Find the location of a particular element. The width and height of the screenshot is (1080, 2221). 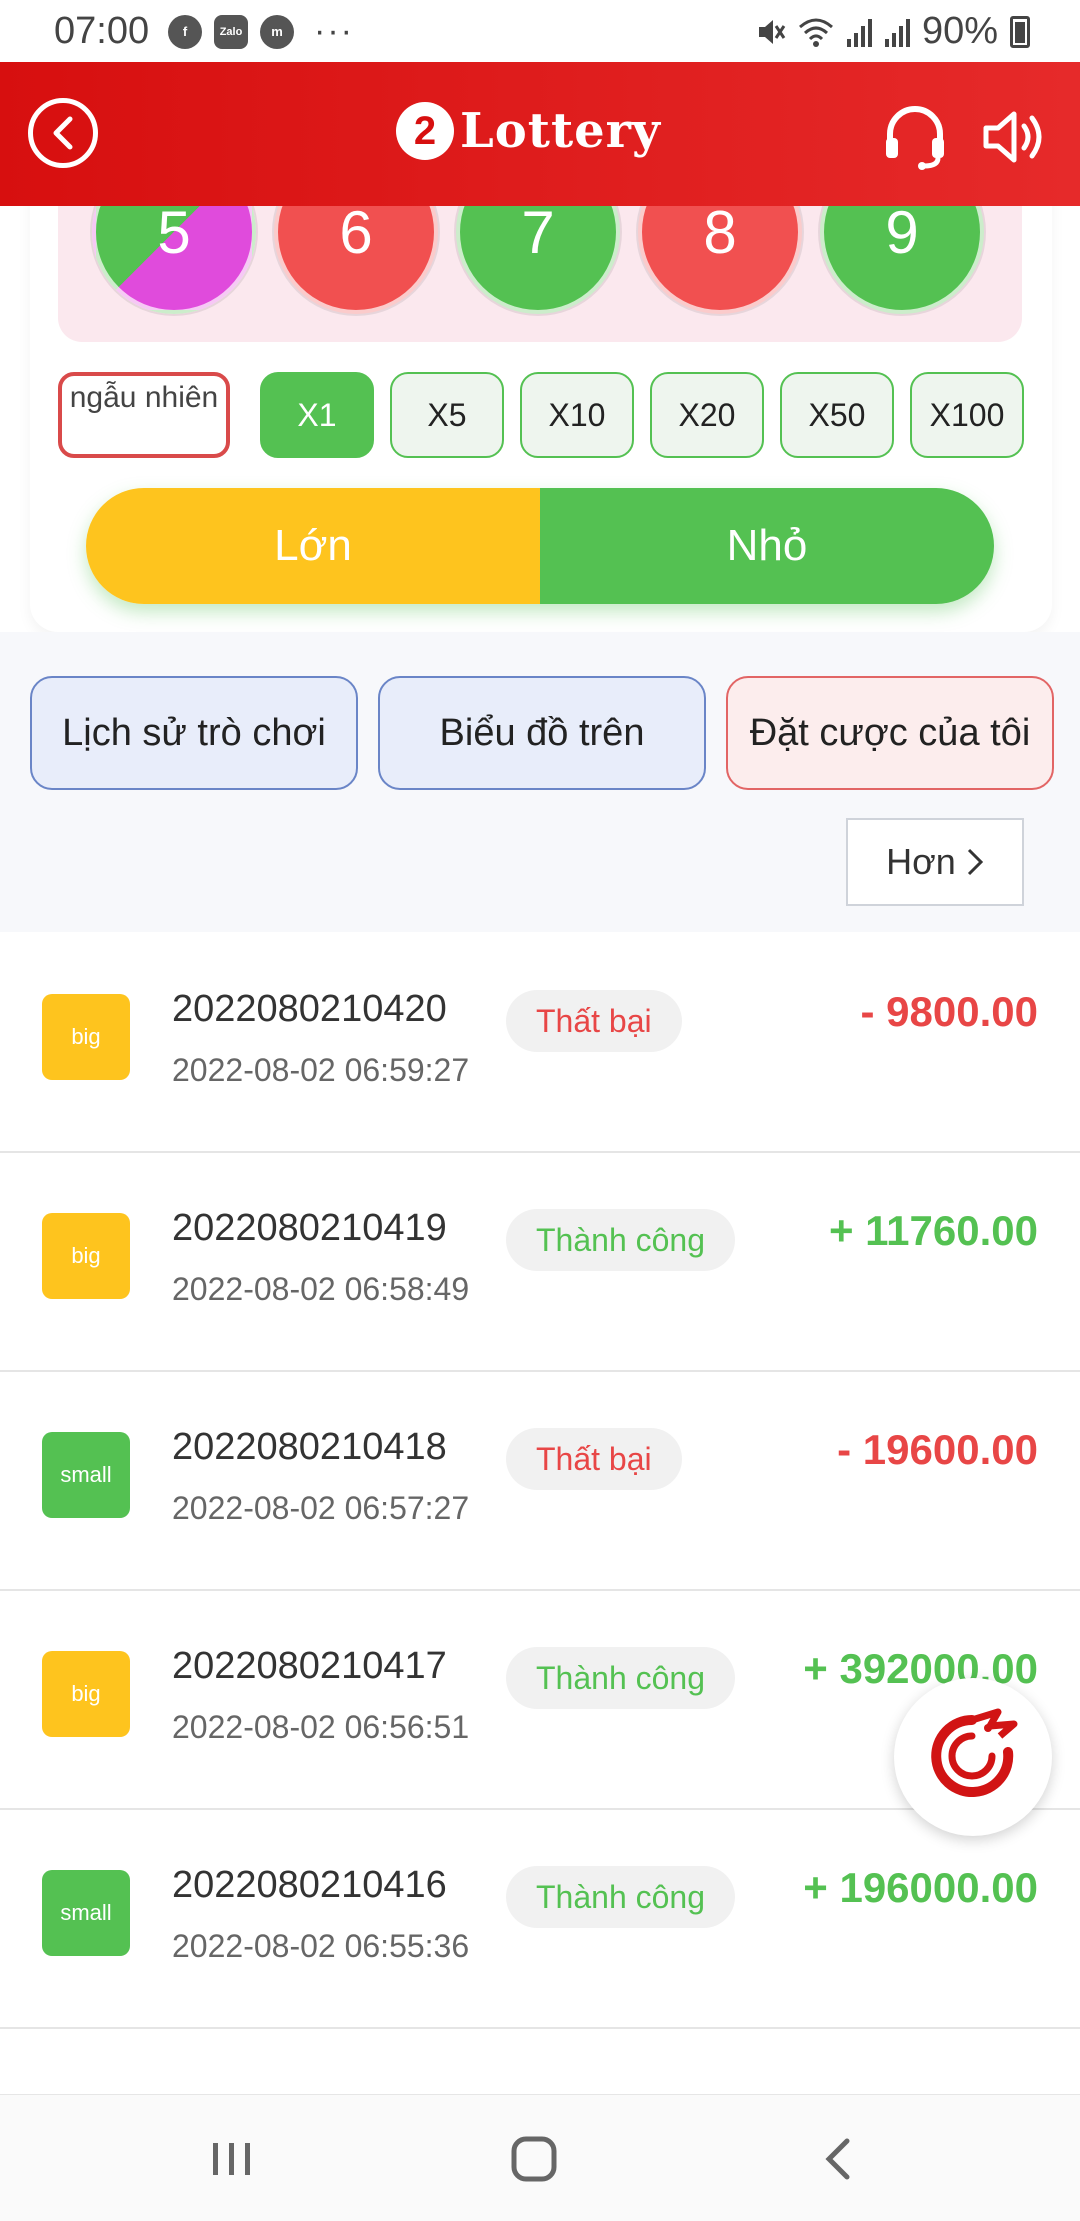

random-pick-button: ngẫu nhiên is located at coordinates (144, 415).